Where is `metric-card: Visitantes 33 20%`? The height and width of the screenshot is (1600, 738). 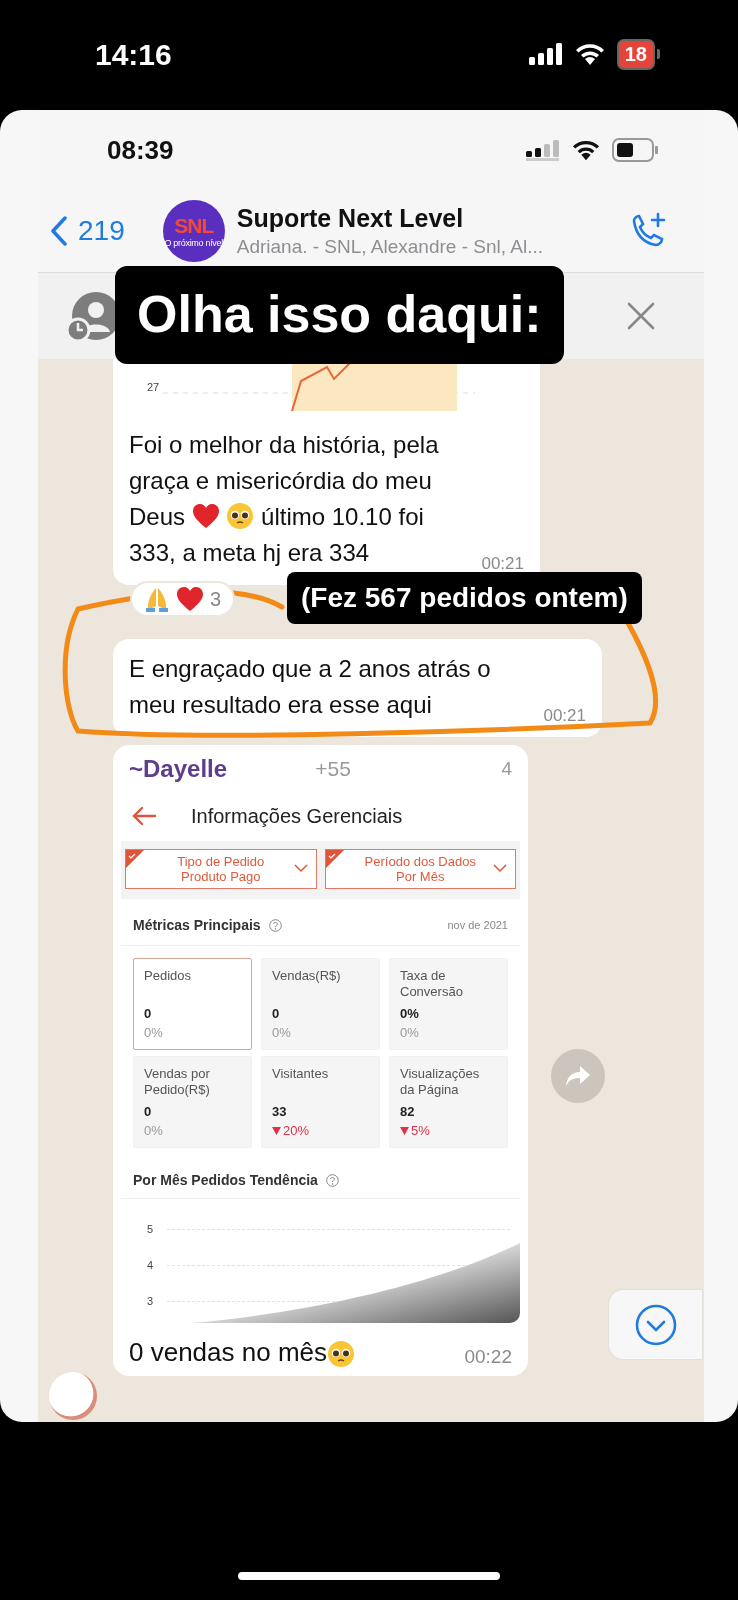 metric-card: Visitantes 33 20% is located at coordinates (320, 1102).